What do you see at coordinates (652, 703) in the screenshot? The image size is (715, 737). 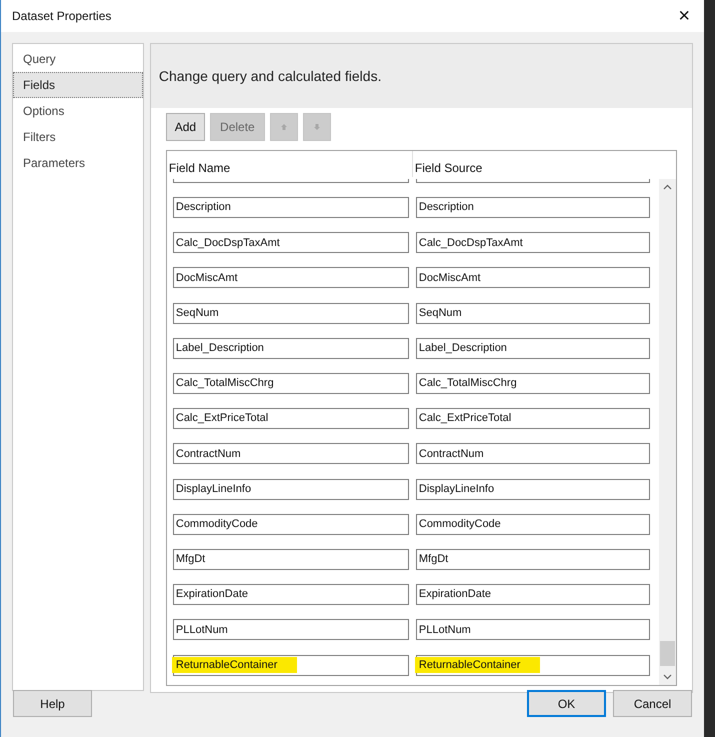 I see `dialog-button: Cancel` at bounding box center [652, 703].